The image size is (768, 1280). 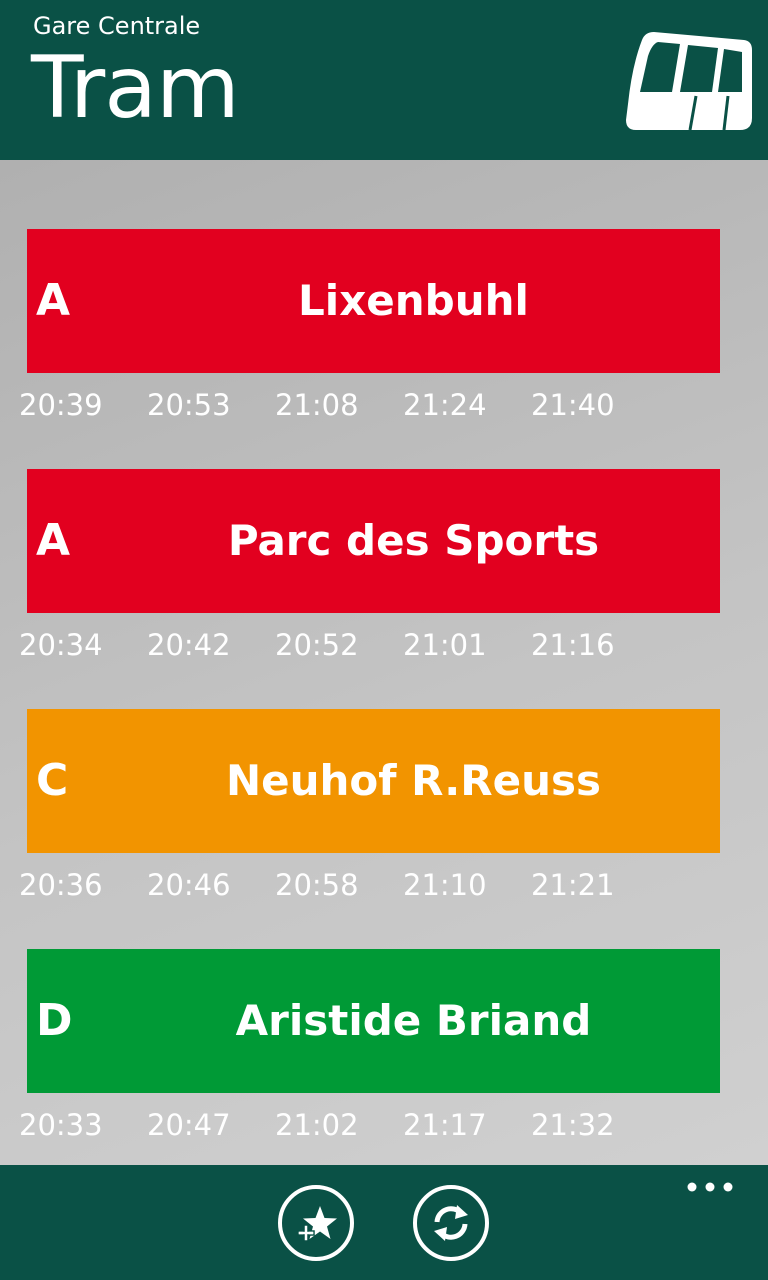 What do you see at coordinates (689, 81) in the screenshot?
I see `tram-icon` at bounding box center [689, 81].